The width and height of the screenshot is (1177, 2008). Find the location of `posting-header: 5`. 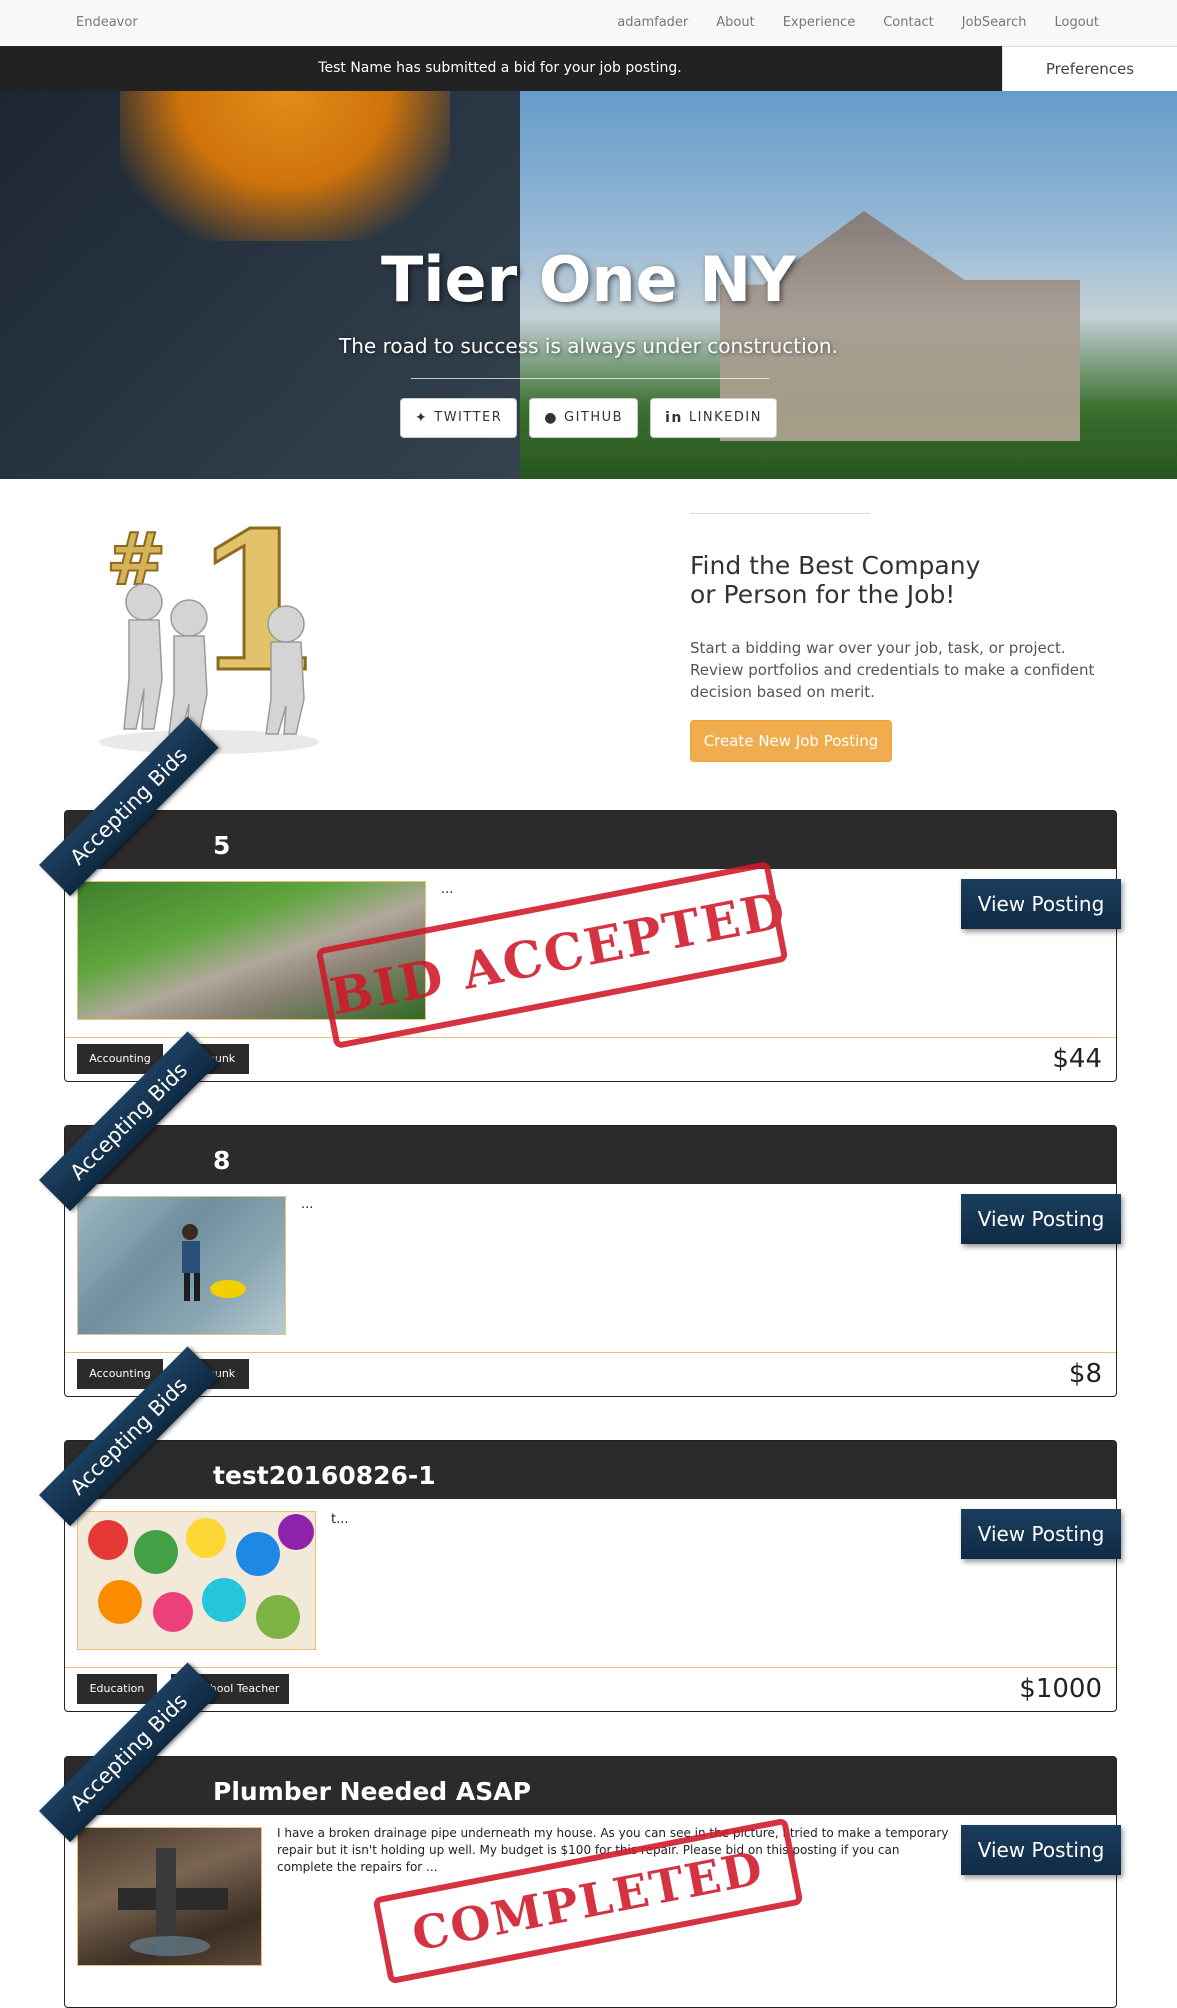

posting-header: 5 is located at coordinates (590, 840).